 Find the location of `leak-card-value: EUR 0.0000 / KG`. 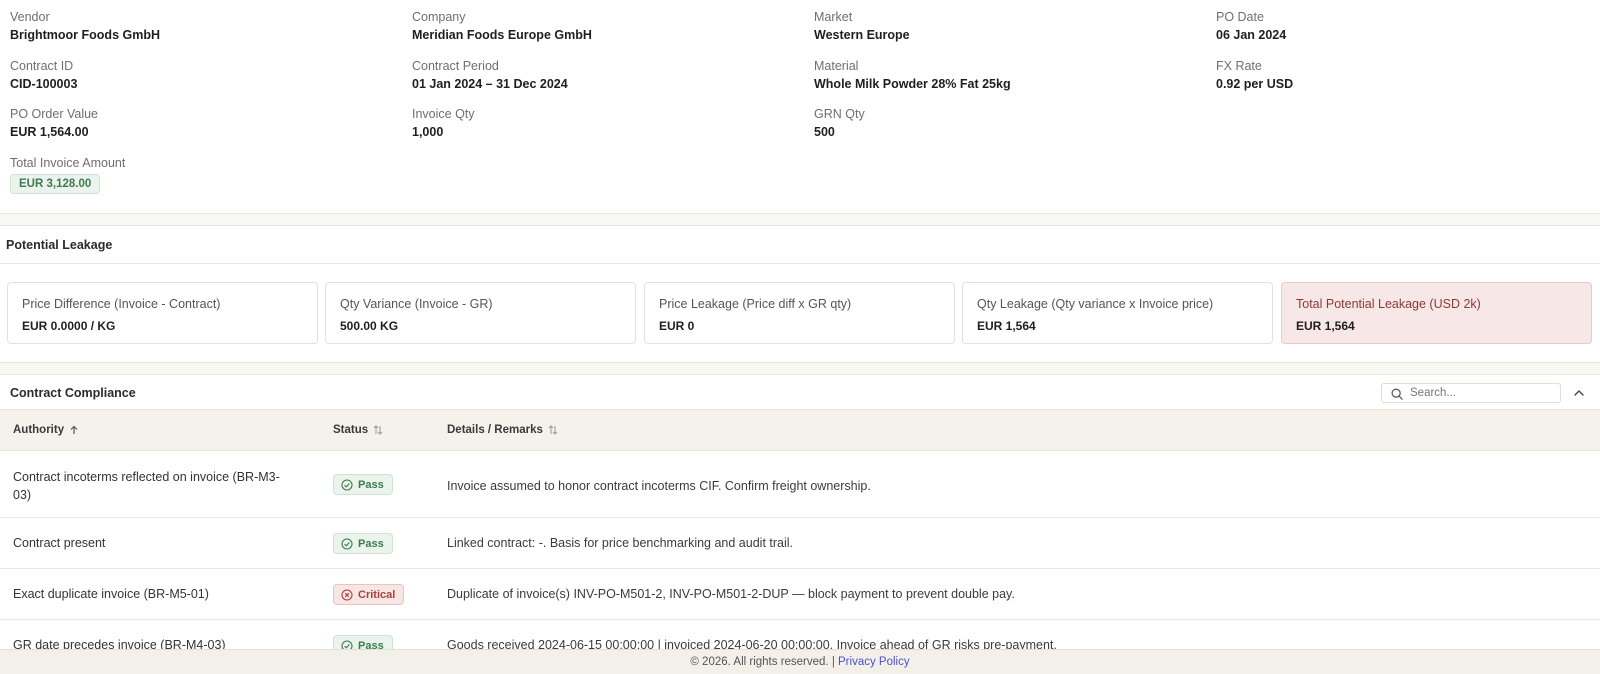

leak-card-value: EUR 0.0000 / KG is located at coordinates (69, 326).